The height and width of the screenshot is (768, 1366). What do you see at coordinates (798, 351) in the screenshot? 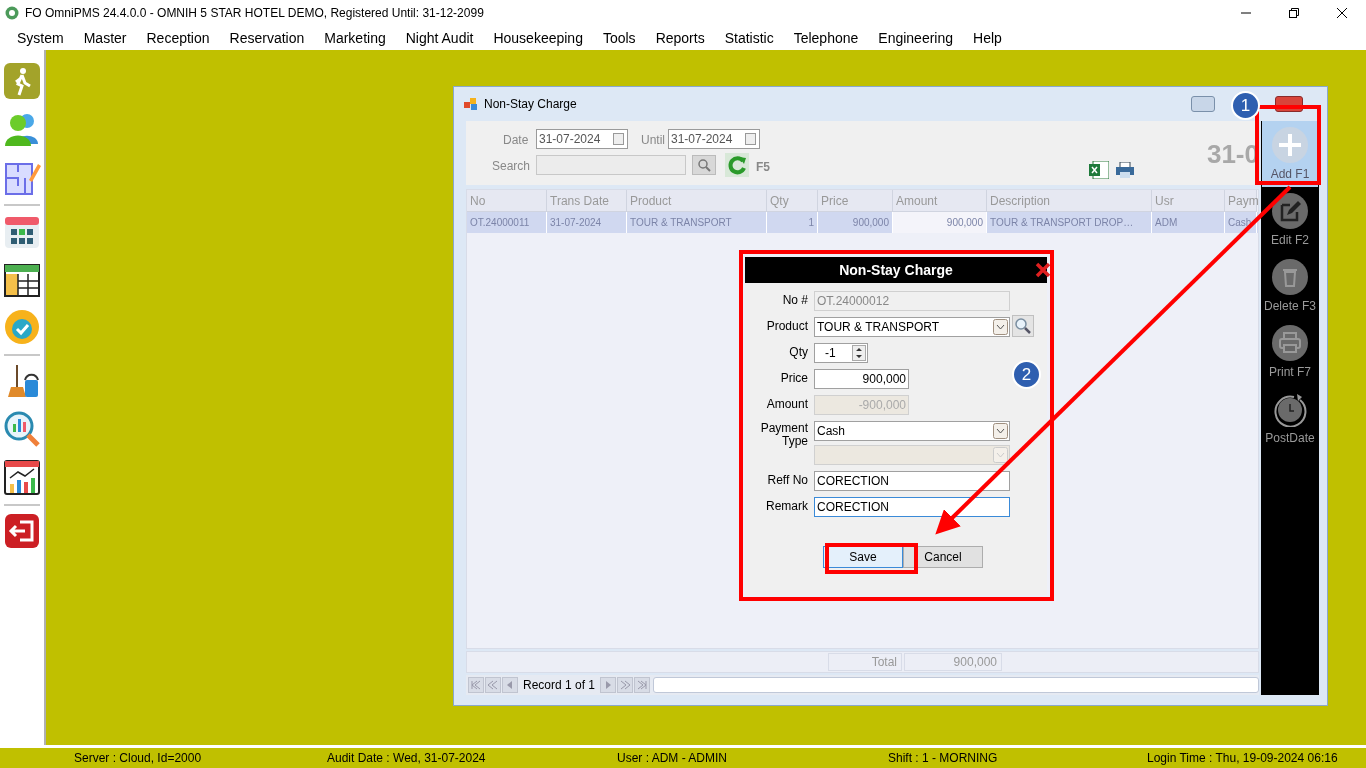
I see `field-label: Qty` at bounding box center [798, 351].